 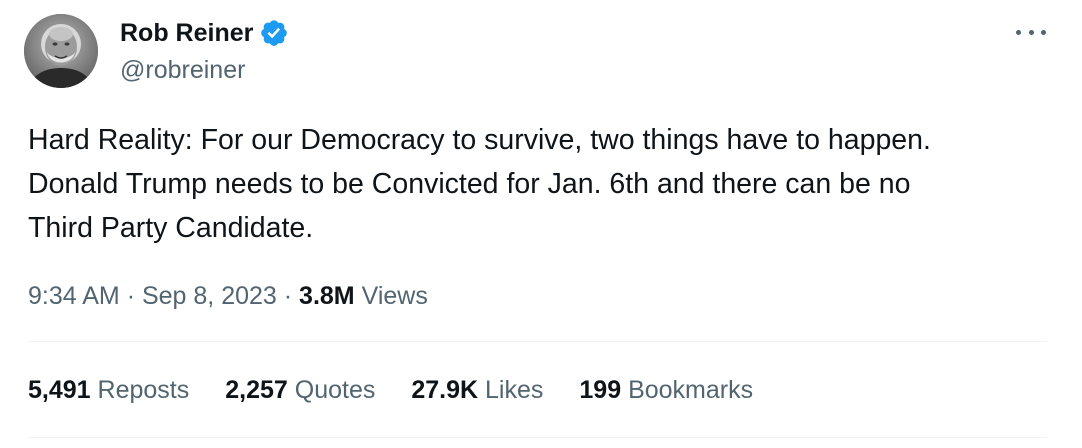 I want to click on likes-label: Likes, so click(x=514, y=390).